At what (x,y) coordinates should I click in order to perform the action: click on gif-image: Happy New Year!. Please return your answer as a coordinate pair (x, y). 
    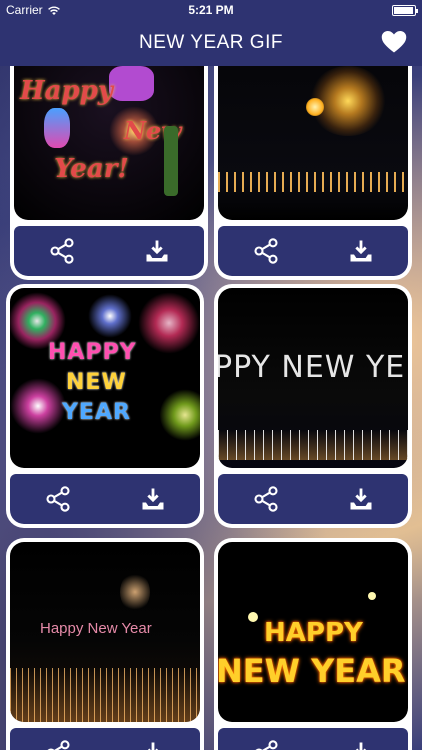
    Looking at the image, I should click on (109, 143).